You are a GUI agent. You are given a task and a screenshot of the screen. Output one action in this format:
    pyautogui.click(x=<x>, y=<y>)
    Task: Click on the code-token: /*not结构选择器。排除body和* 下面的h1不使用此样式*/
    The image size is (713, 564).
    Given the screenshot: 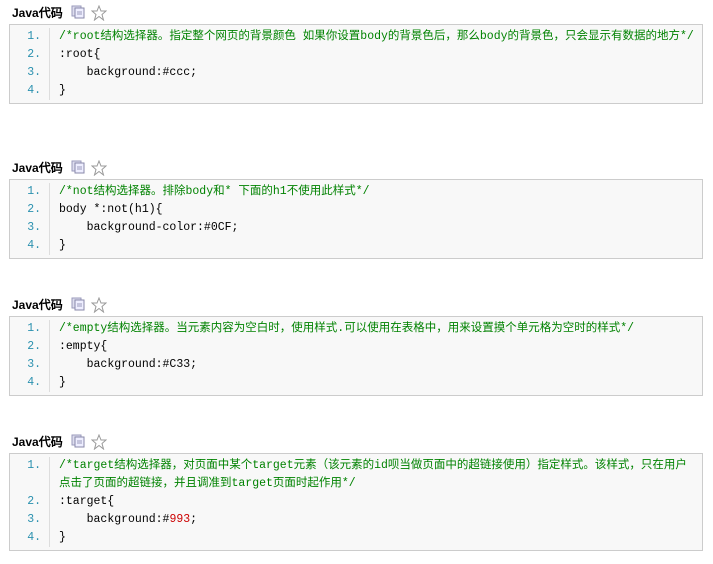 What is the action you would take?
    pyautogui.click(x=214, y=191)
    